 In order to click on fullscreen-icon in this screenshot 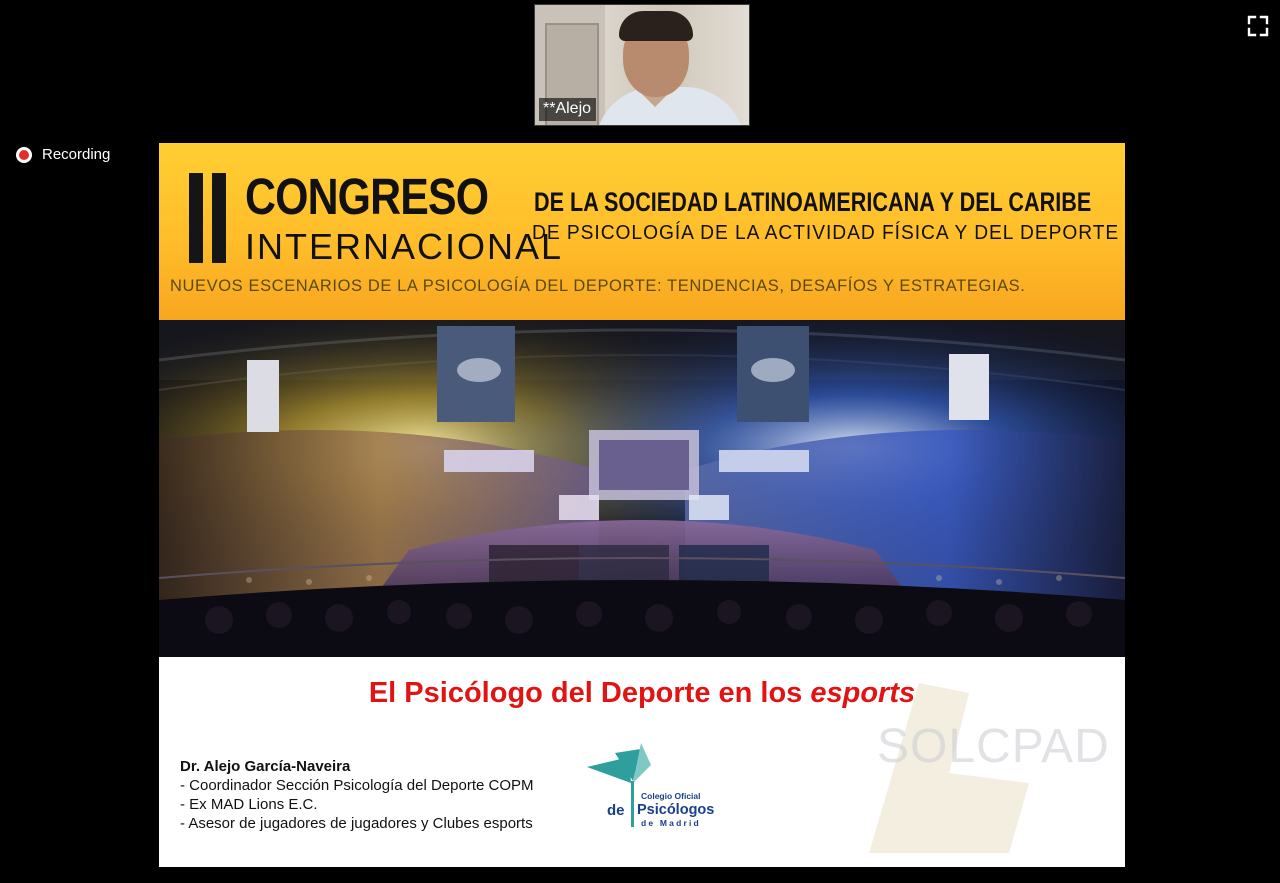, I will do `click(1258, 26)`.